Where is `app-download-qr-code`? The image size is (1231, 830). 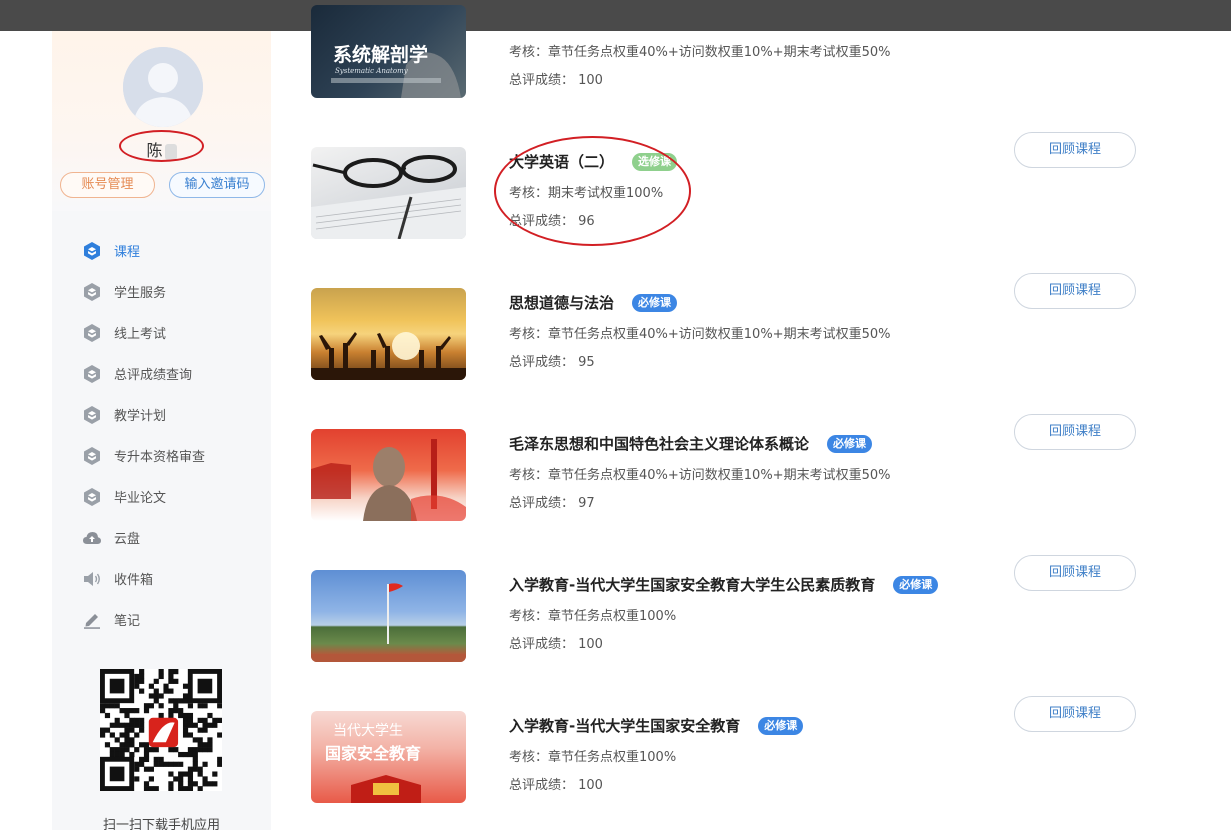 app-download-qr-code is located at coordinates (161, 730).